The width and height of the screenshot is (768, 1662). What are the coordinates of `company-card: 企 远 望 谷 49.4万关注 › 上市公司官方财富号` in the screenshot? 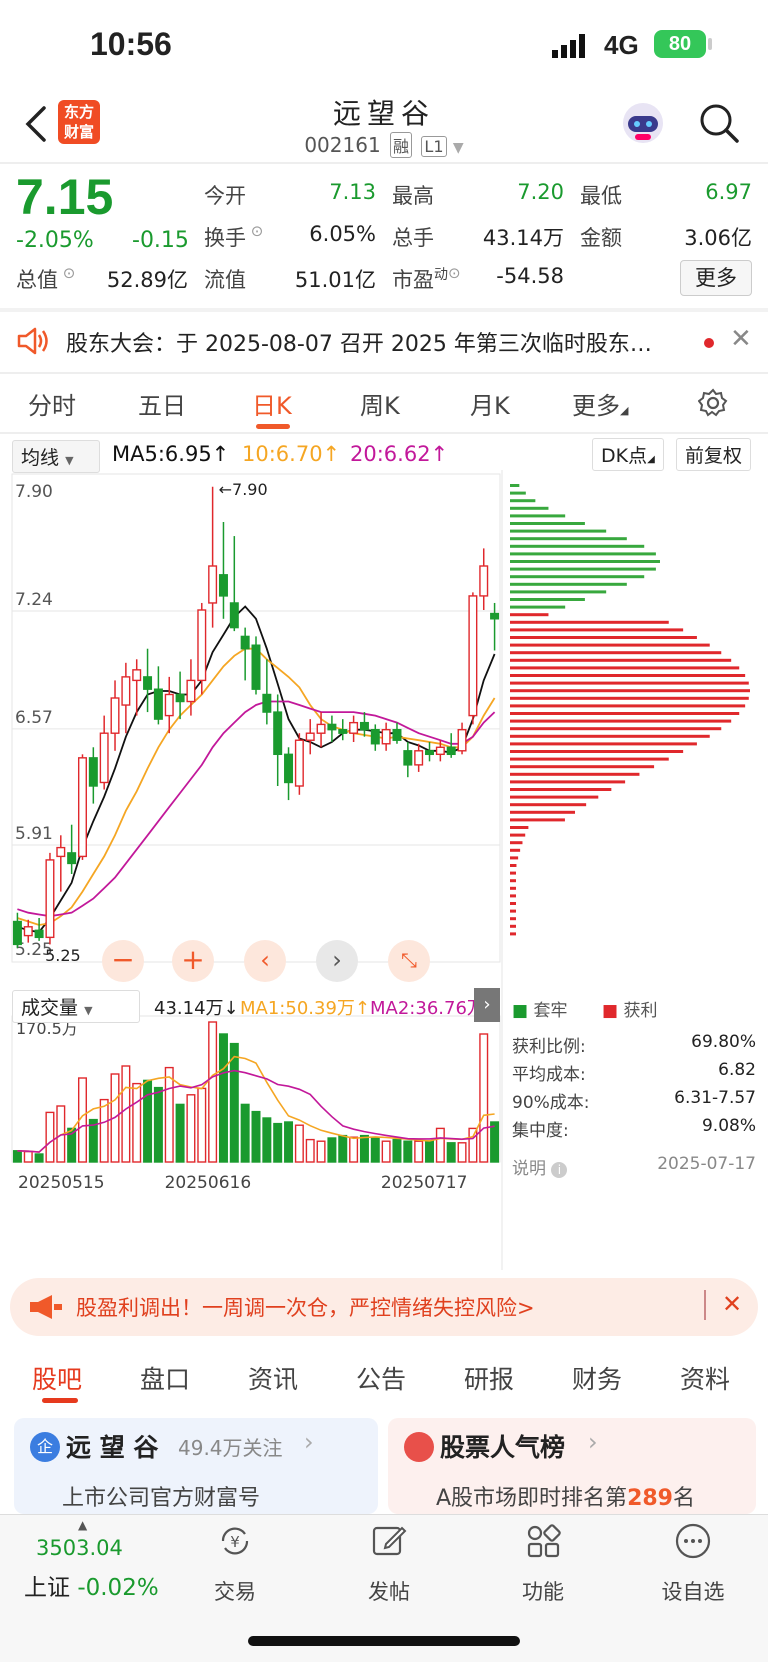 It's located at (196, 1466).